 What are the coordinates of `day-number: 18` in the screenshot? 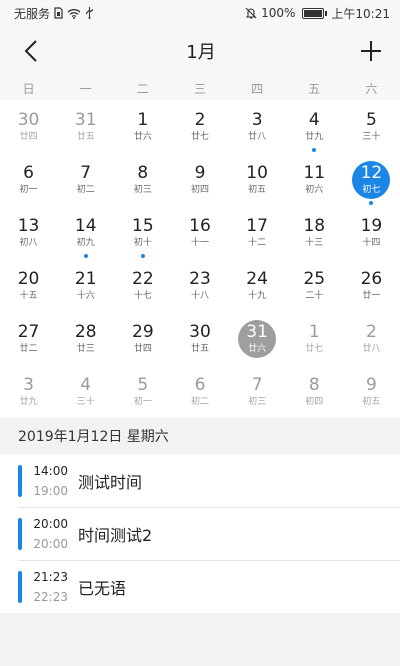 It's located at (314, 226).